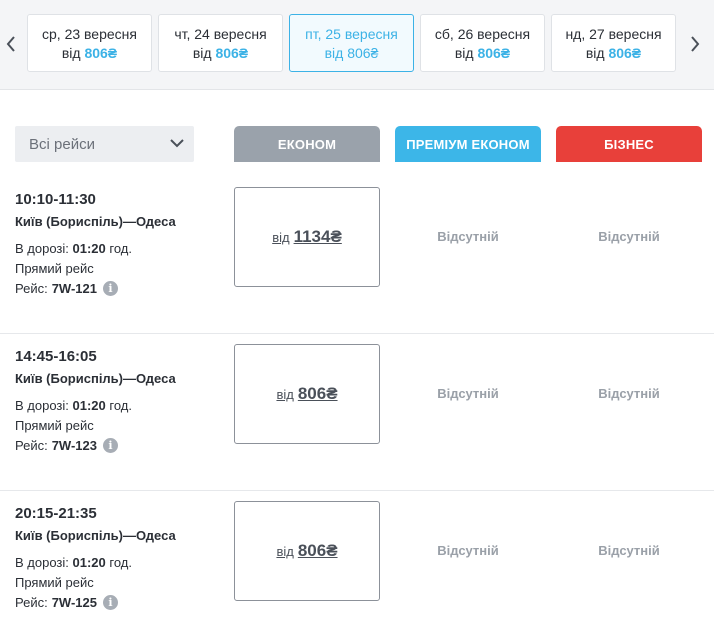  I want to click on date-card-day: нд, 27 вересня, so click(613, 34).